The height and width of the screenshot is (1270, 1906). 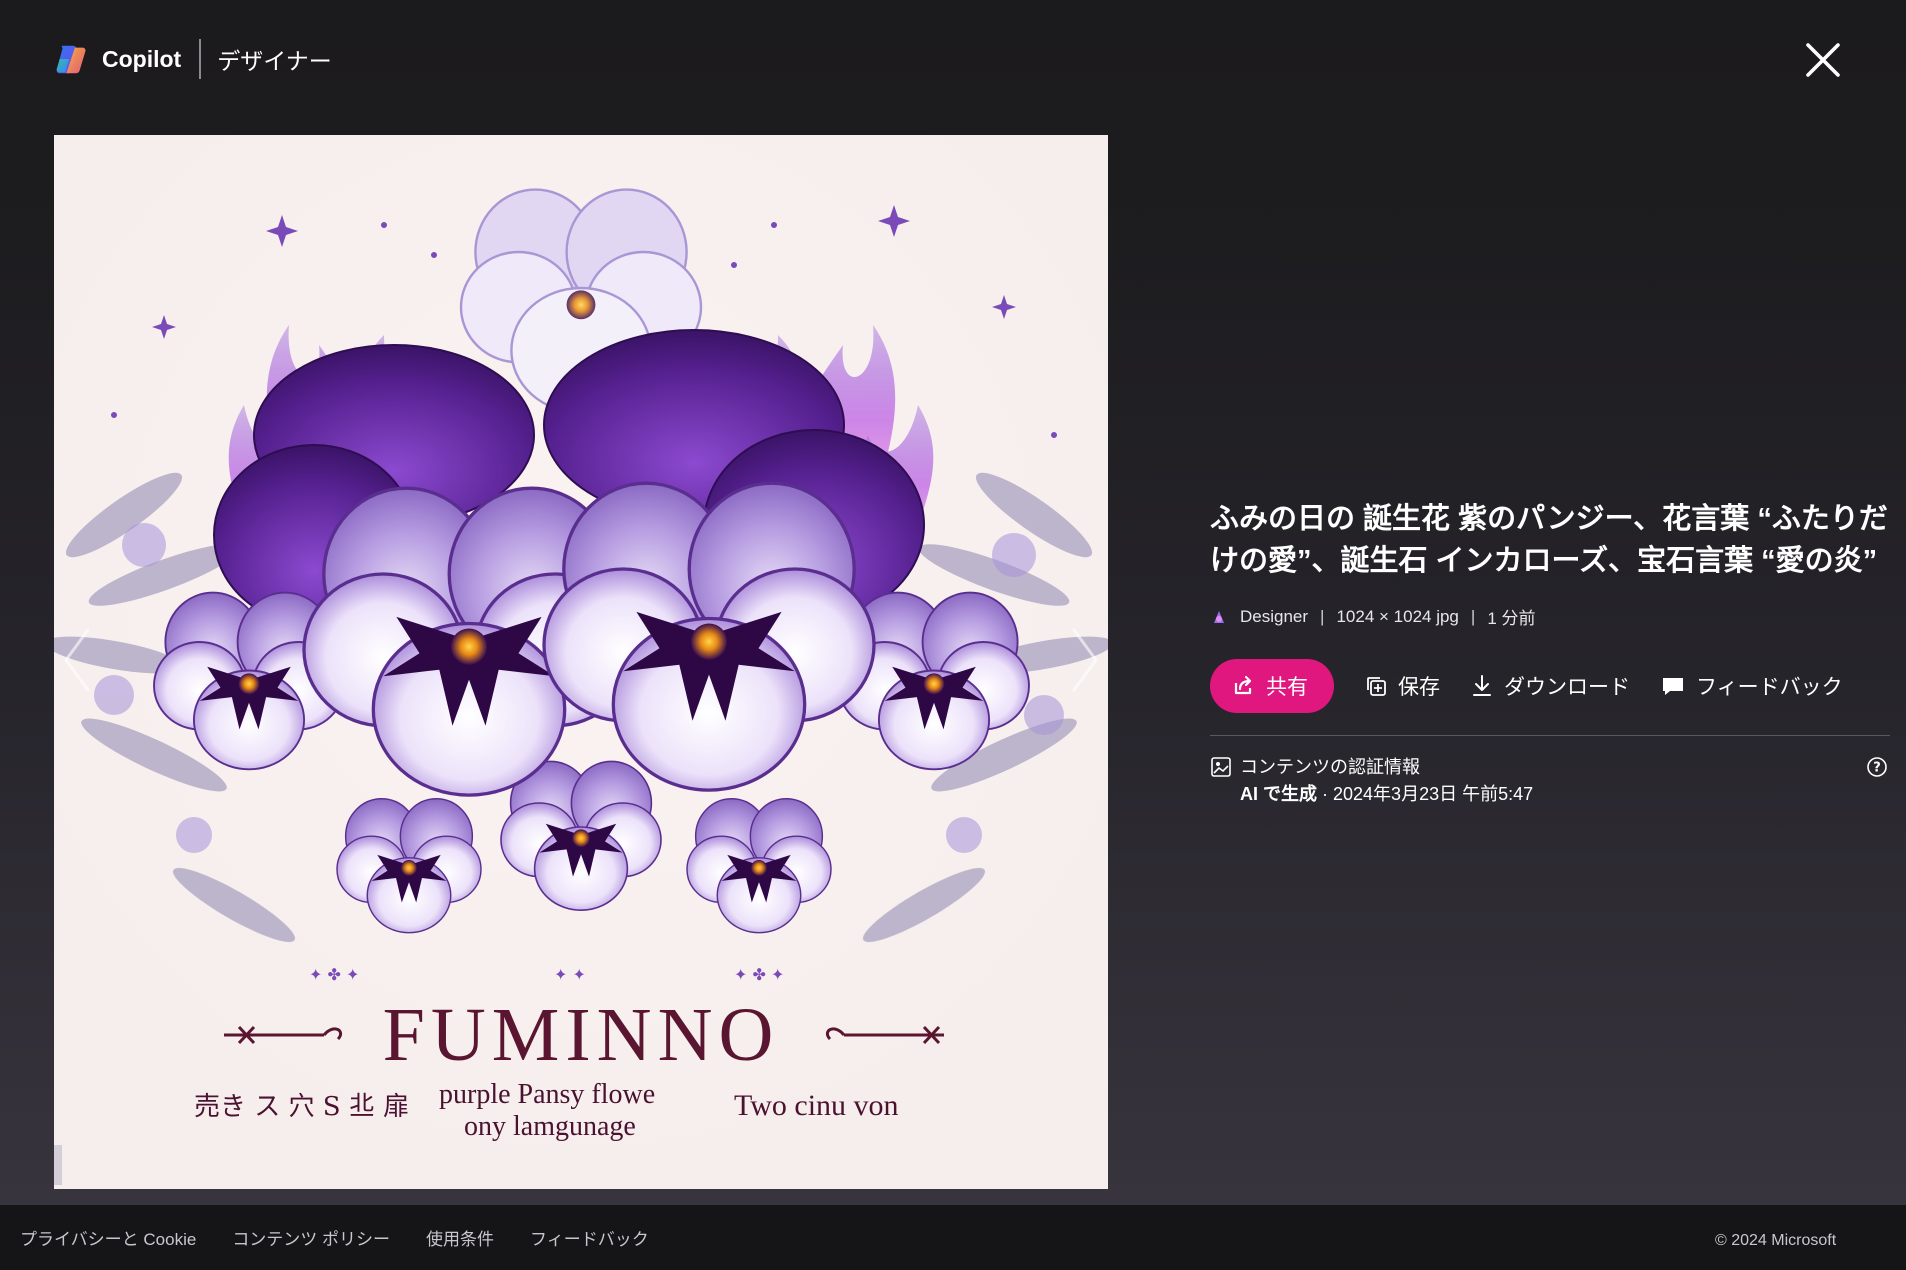 What do you see at coordinates (1550, 735) in the screenshot?
I see `details-divider` at bounding box center [1550, 735].